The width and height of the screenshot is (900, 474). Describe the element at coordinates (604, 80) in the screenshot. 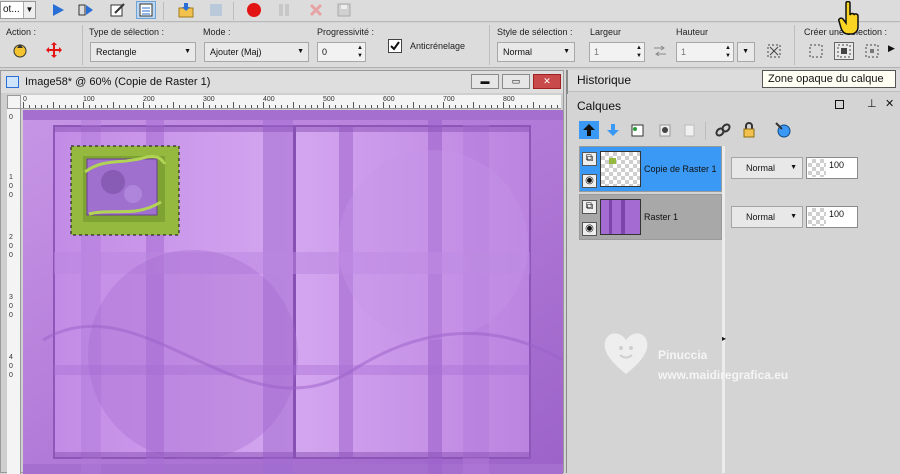

I see `history-panel-title: Historique` at that location.